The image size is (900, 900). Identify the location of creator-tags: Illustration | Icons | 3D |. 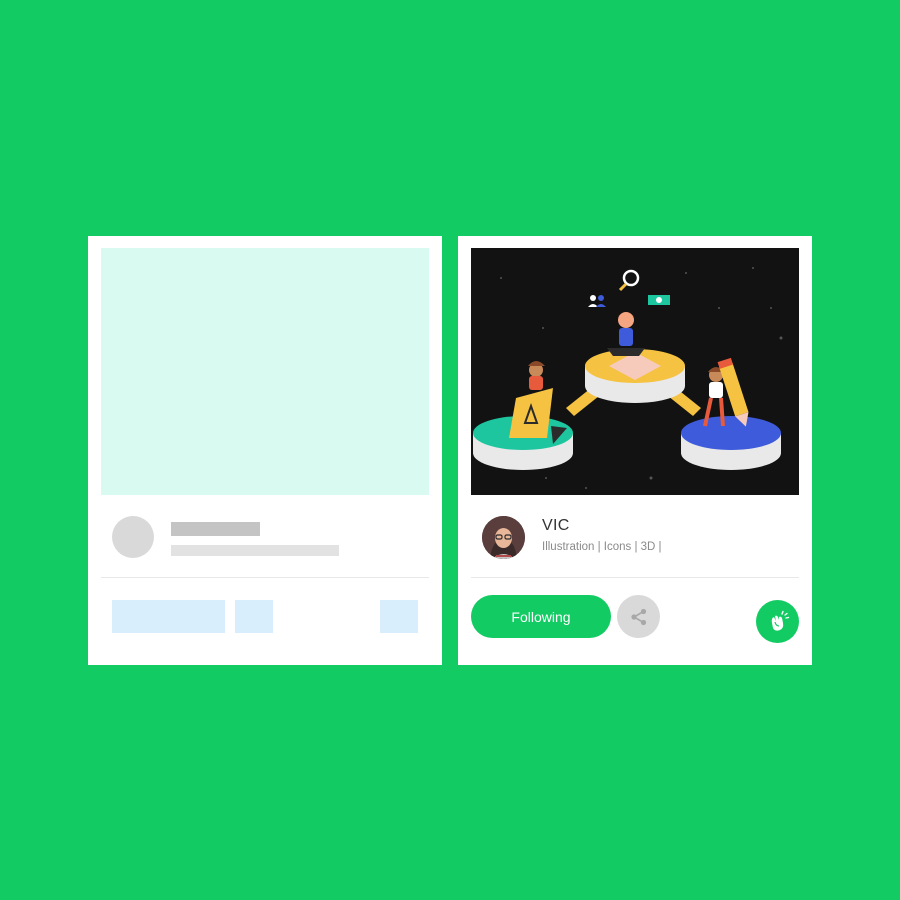
(602, 547).